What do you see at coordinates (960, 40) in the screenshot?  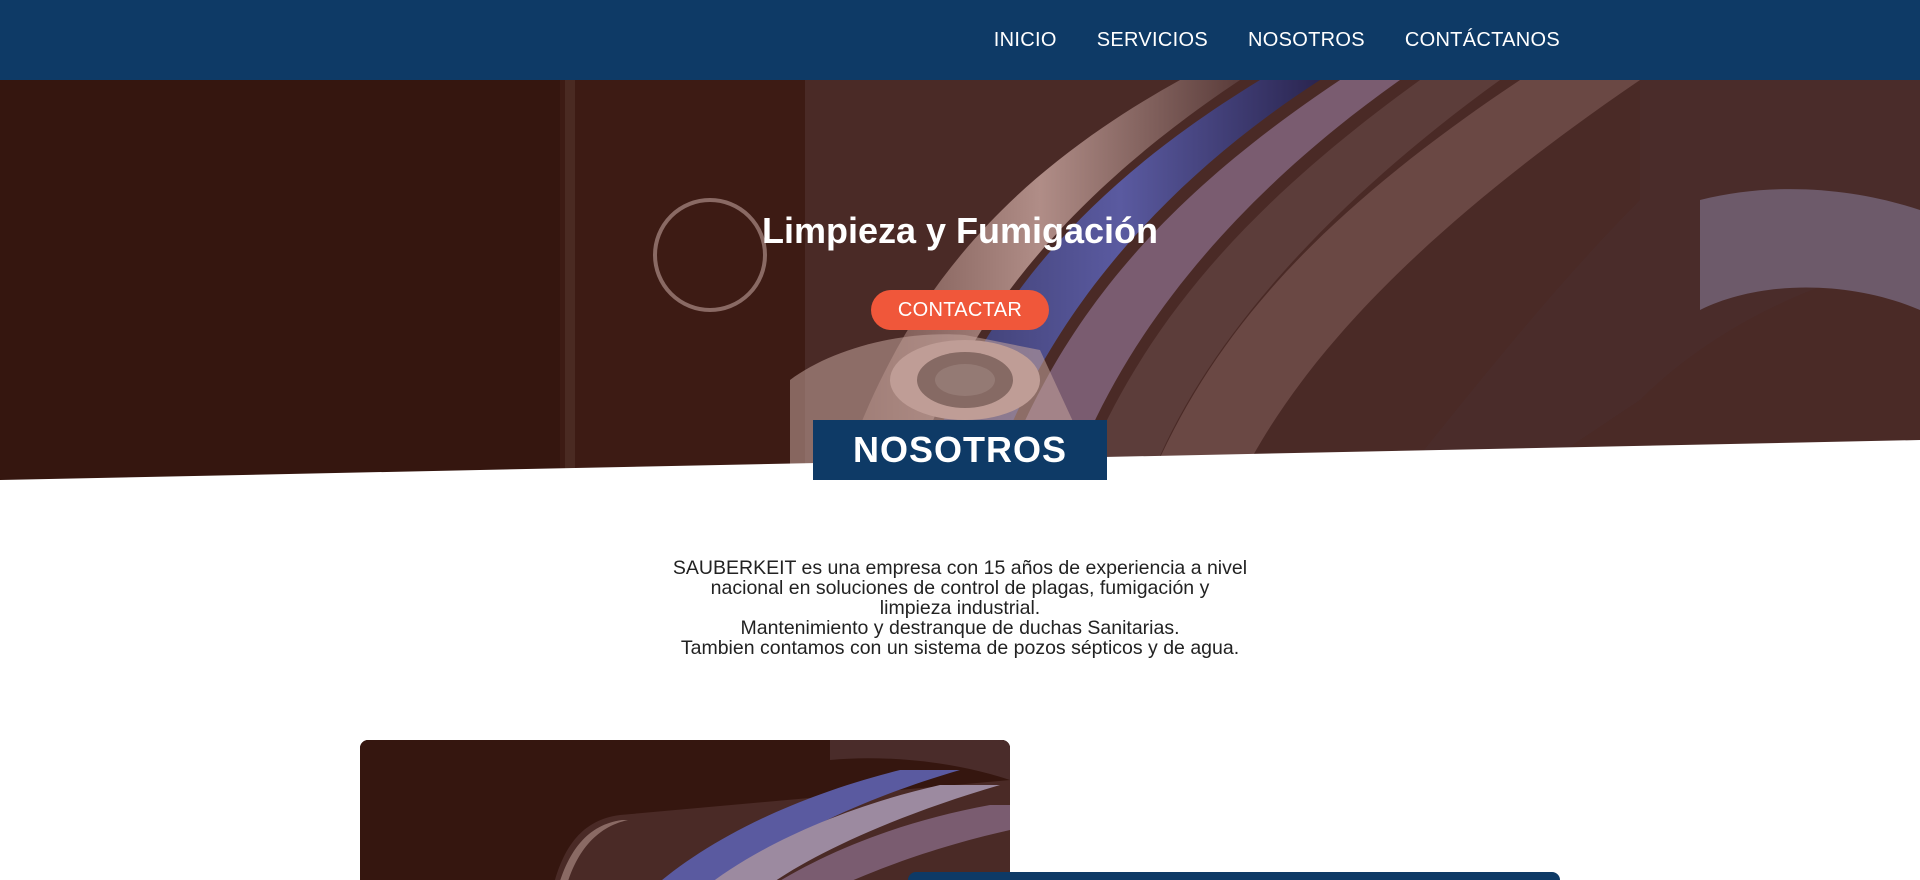 I see `top-navigation-bar: INICIO SERVICIOS NOSOTROS CONTÁCTANOS` at bounding box center [960, 40].